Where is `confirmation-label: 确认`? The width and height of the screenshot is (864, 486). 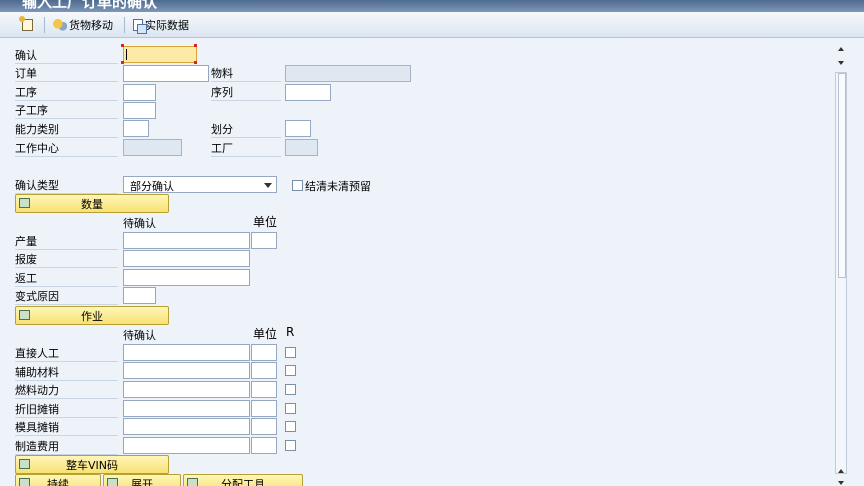 confirmation-label: 确认 is located at coordinates (66, 55).